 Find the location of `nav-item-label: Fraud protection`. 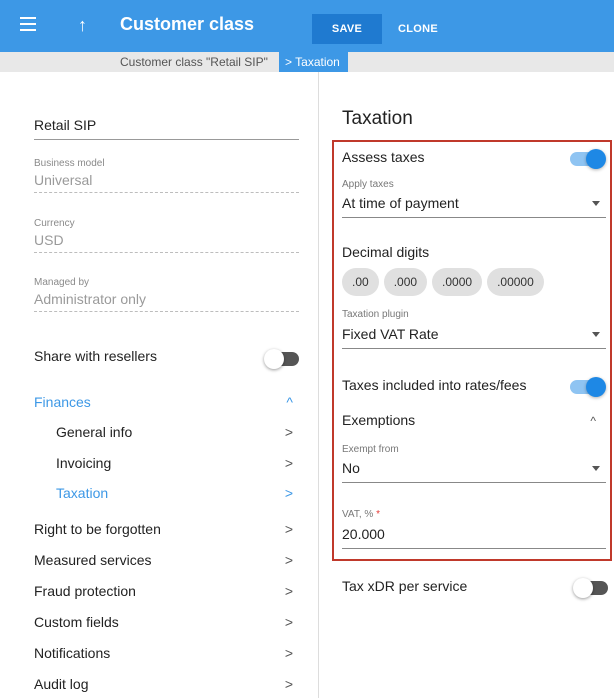

nav-item-label: Fraud protection is located at coordinates (85, 591).